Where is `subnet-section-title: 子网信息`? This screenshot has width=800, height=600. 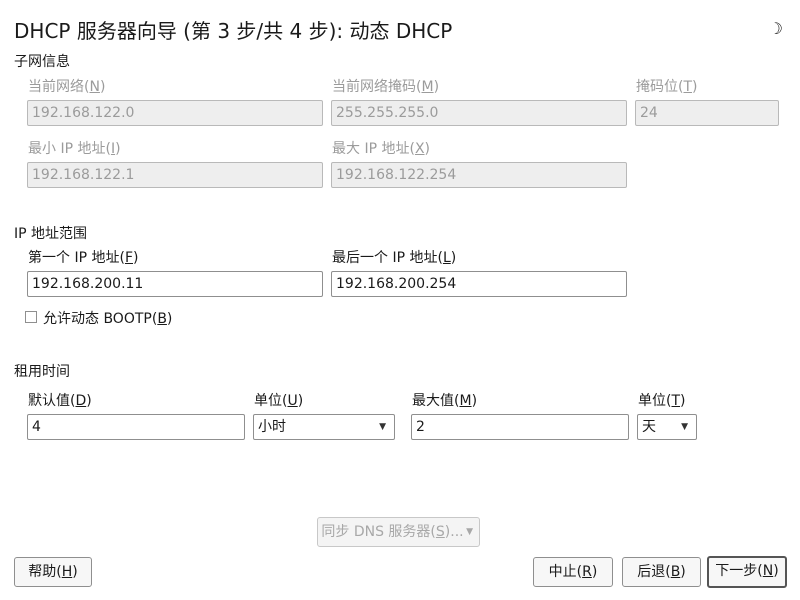
subnet-section-title: 子网信息 is located at coordinates (42, 62).